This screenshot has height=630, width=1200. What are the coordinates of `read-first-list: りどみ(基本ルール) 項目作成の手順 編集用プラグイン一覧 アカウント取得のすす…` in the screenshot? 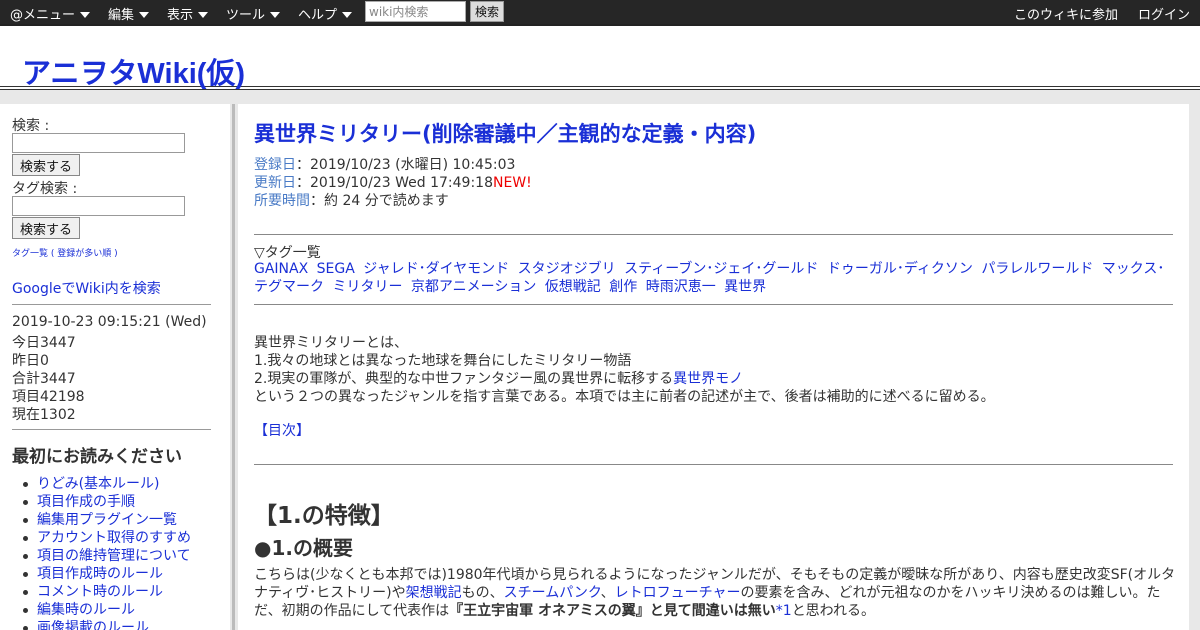 It's located at (107, 552).